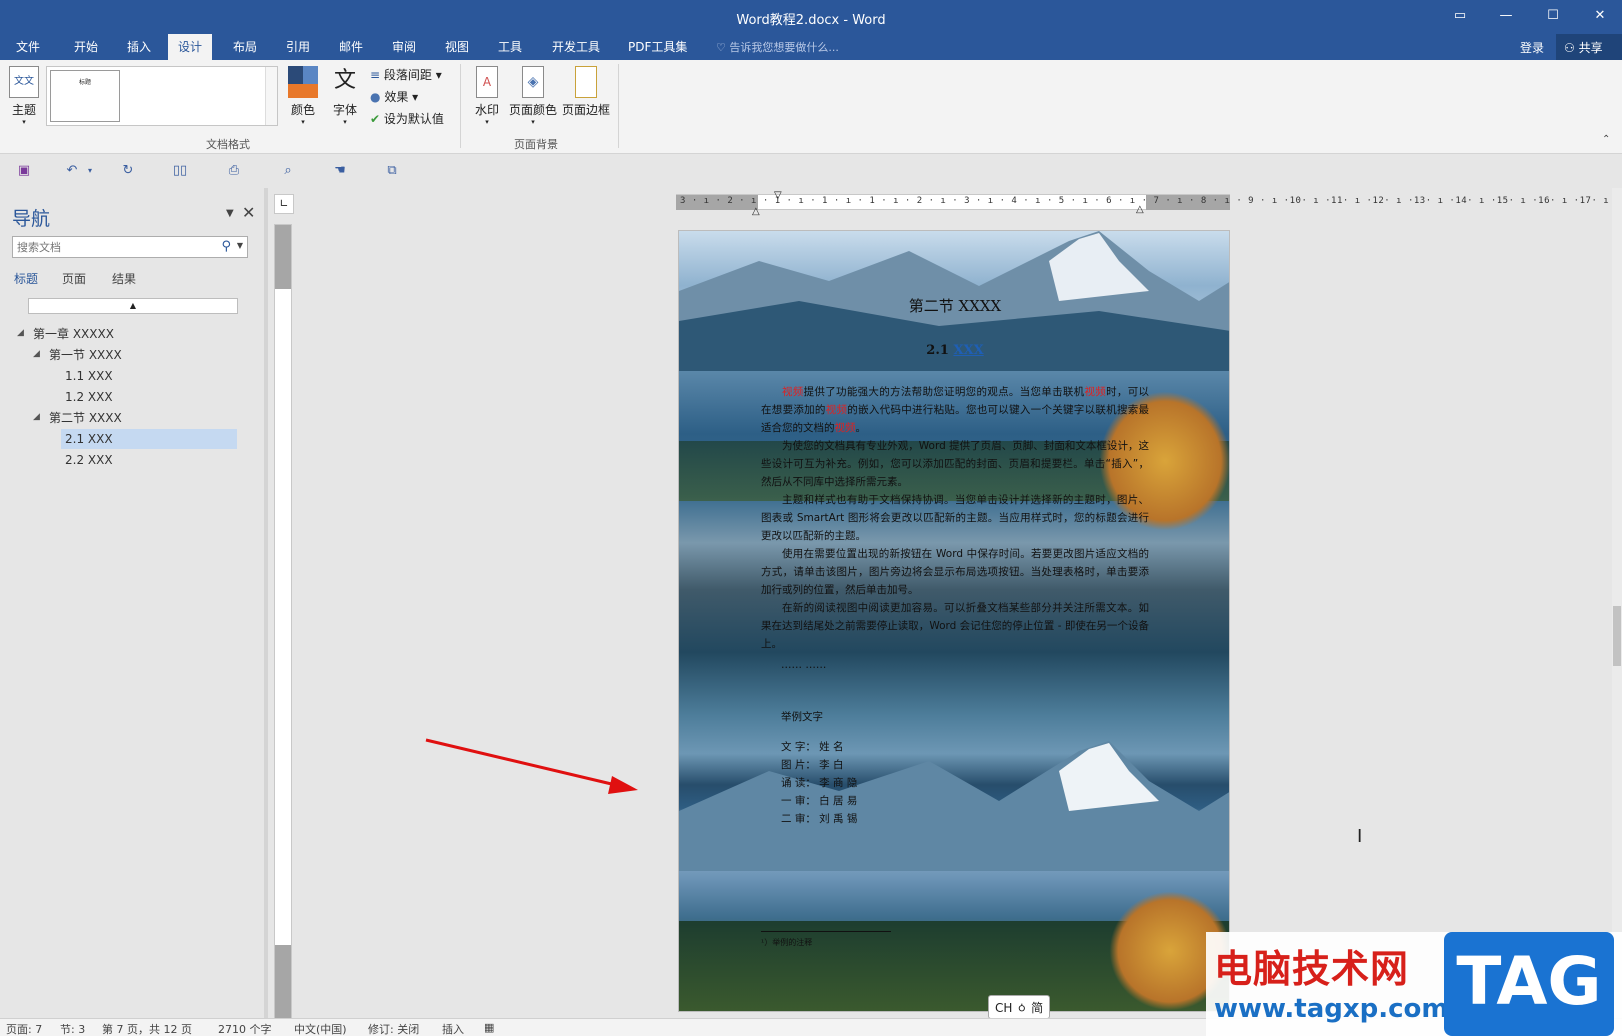 Image resolution: width=1622 pixels, height=1036 pixels. I want to click on check-icon: ✔, so click(375, 119).